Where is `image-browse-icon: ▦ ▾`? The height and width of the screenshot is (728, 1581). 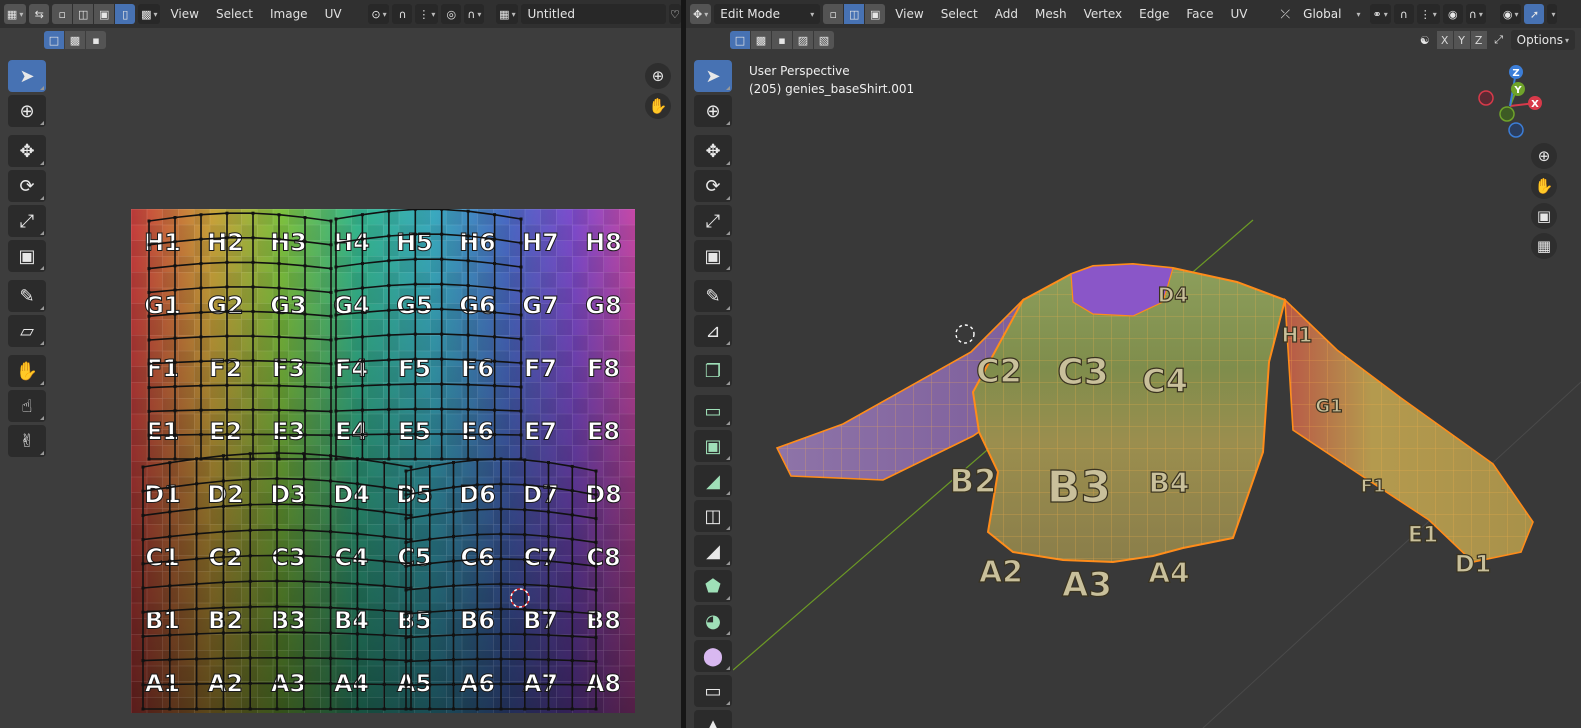 image-browse-icon: ▦ ▾ is located at coordinates (507, 14).